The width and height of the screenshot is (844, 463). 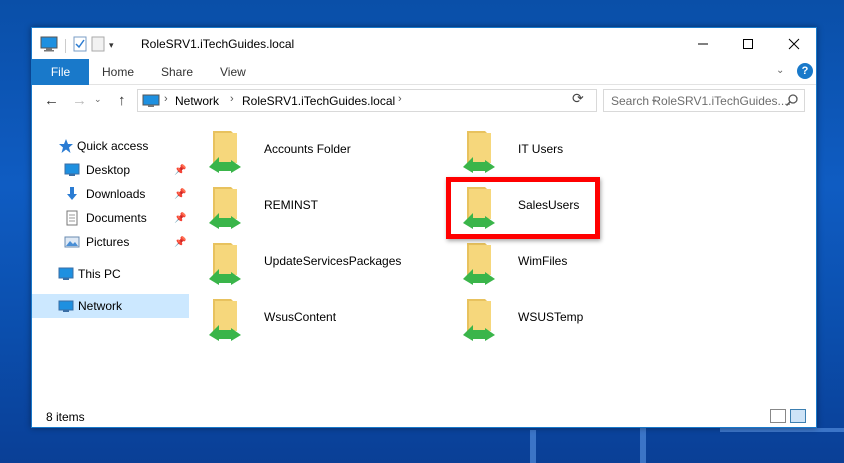 I want to click on nav-label: Documents, so click(x=116, y=218).